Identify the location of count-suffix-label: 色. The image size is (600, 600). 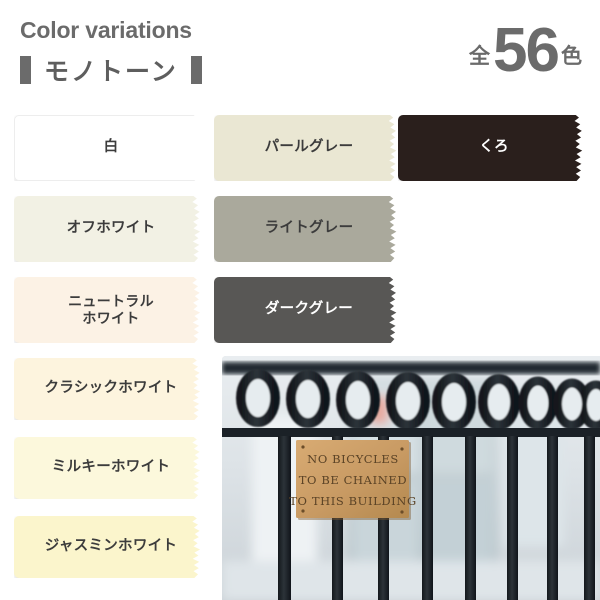
(571, 56).